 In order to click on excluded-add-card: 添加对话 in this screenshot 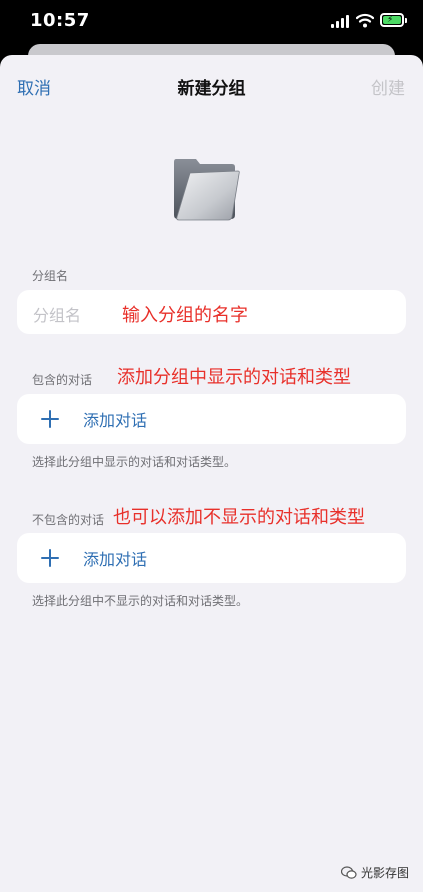, I will do `click(211, 558)`.